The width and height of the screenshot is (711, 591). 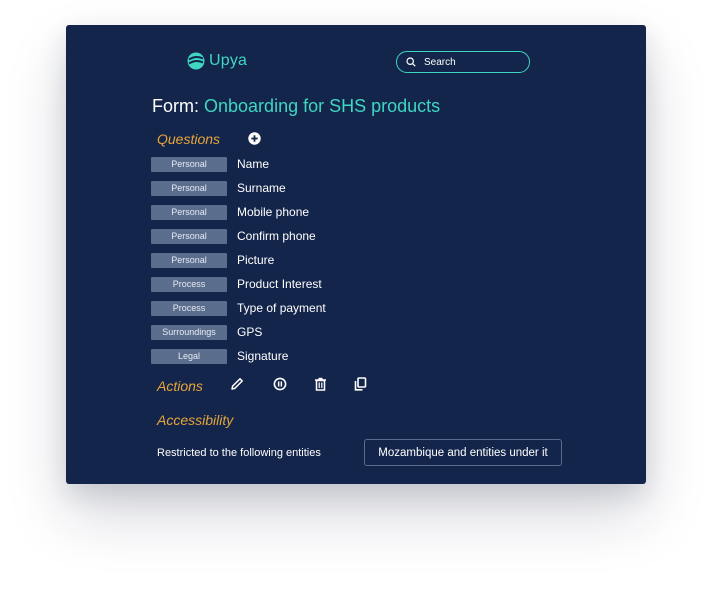 I want to click on category-tag: Legal, so click(x=189, y=356).